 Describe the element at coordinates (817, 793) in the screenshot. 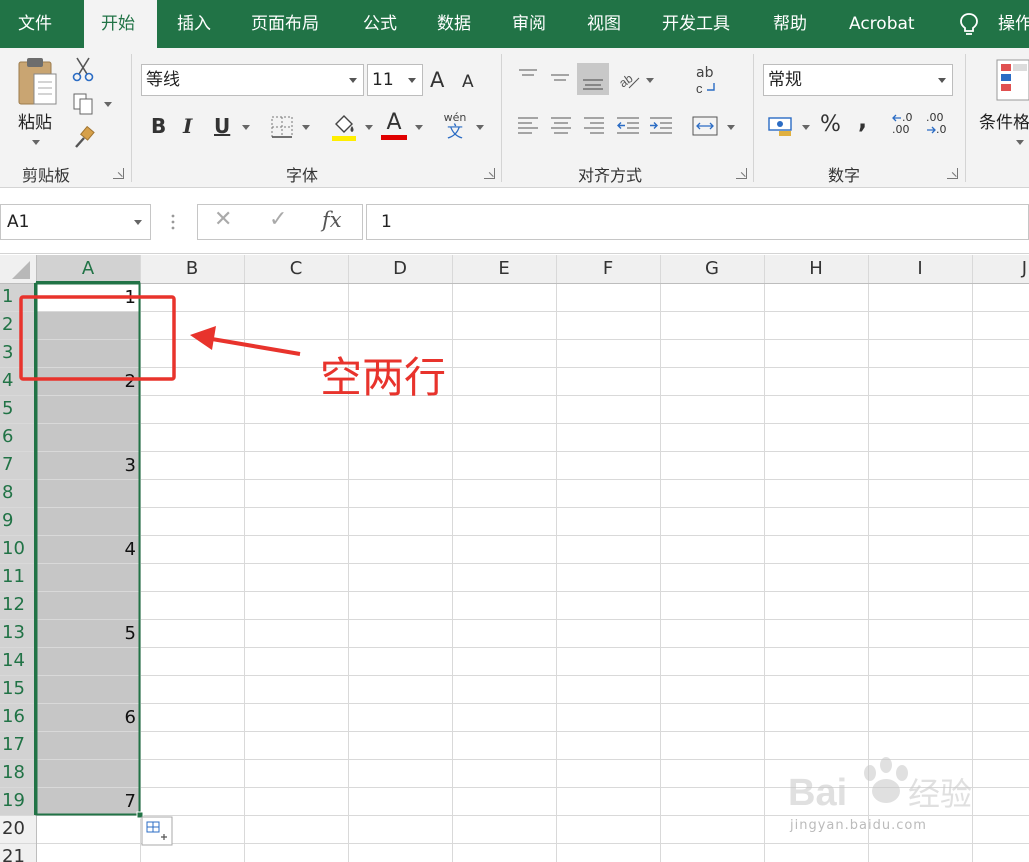

I see `watermark-brand: Bai` at that location.